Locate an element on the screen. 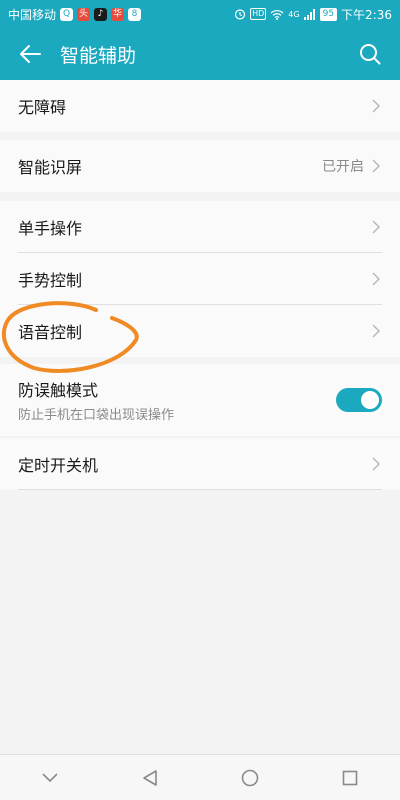 The height and width of the screenshot is (800, 400). status-right: HD 4G 95 下午2:36 is located at coordinates (313, 14).